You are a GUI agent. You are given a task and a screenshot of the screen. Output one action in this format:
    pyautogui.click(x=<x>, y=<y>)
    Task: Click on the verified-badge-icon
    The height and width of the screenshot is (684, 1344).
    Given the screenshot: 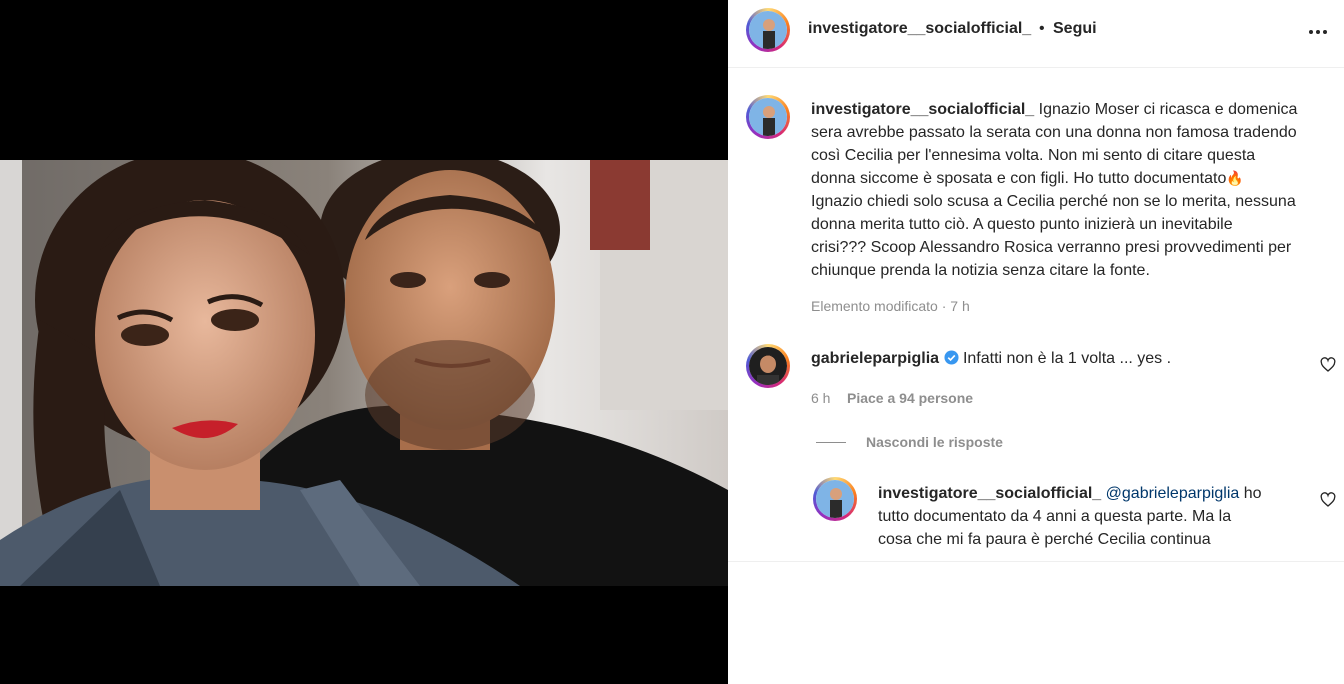 What is the action you would take?
    pyautogui.click(x=951, y=357)
    